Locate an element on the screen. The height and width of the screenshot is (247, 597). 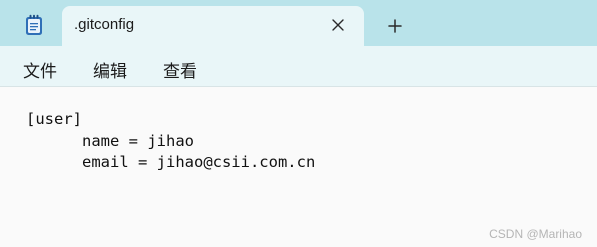
watermark: CSDN @Marihao is located at coordinates (535, 234).